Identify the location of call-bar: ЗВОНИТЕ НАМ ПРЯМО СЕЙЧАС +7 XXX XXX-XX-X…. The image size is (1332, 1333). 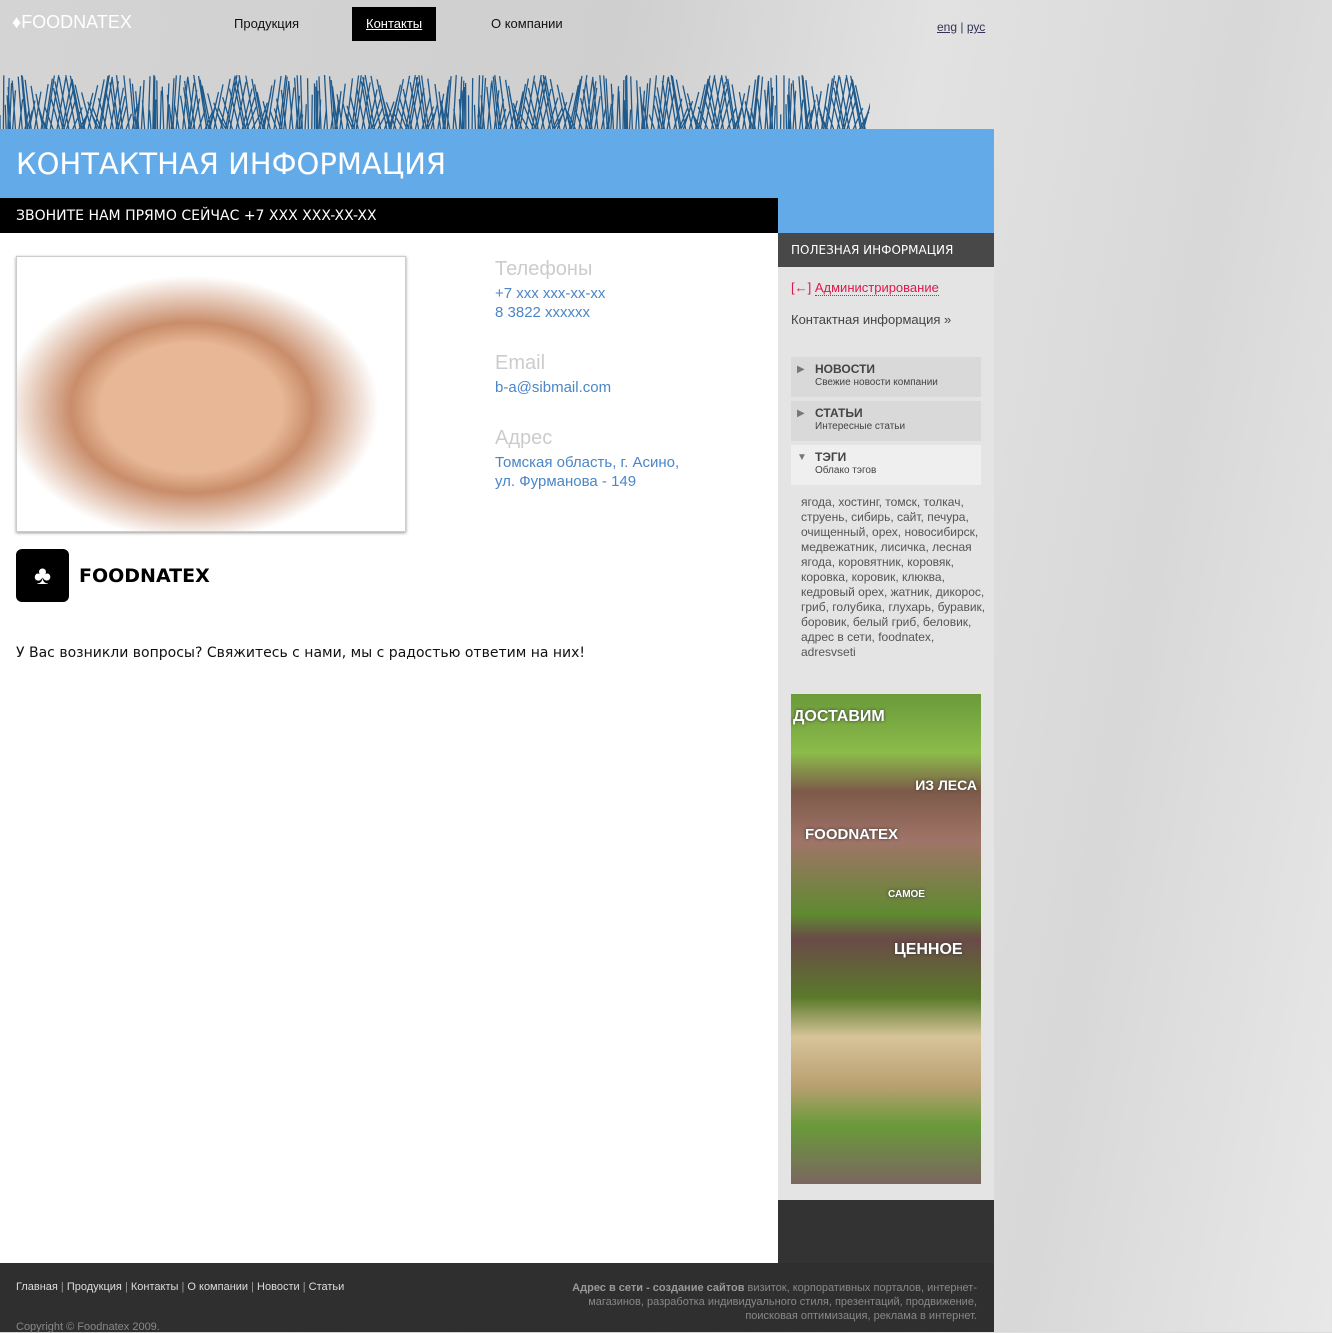
(389, 215).